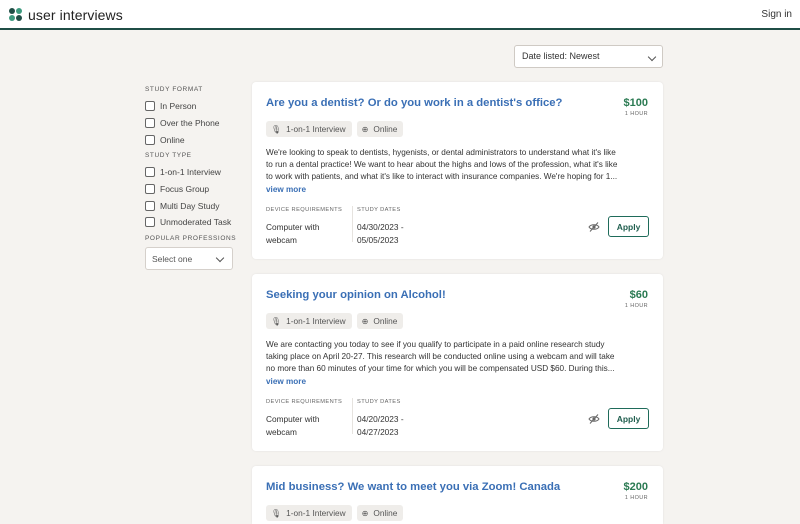 The image size is (800, 524). I want to click on sort-dropdown: Date listed: Newest, so click(588, 56).